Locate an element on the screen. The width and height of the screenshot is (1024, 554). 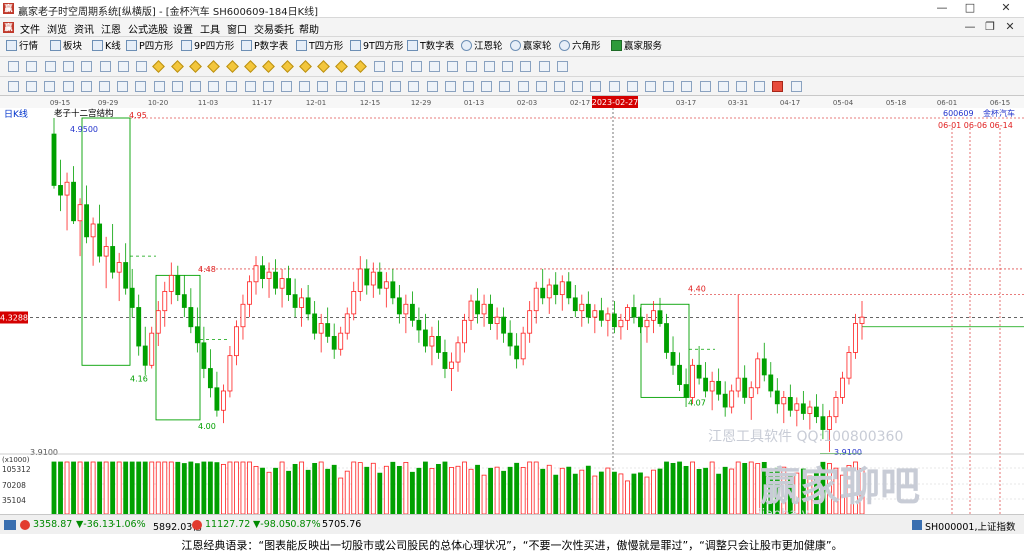
analysis-tool-25-icon is located at coordinates (450, 86).